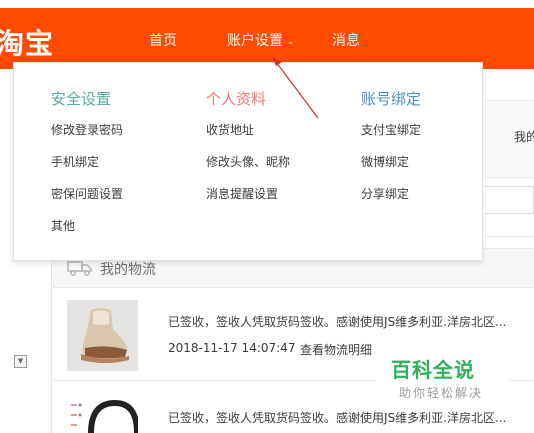  What do you see at coordinates (248, 202) in the screenshot?
I see `menu-item-notification-settings: 消息提醒设置` at bounding box center [248, 202].